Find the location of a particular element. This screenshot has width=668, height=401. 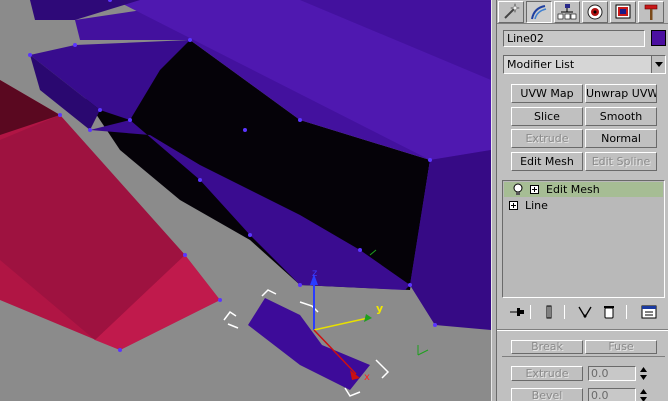

lightbulb-icon is located at coordinates (518, 189).